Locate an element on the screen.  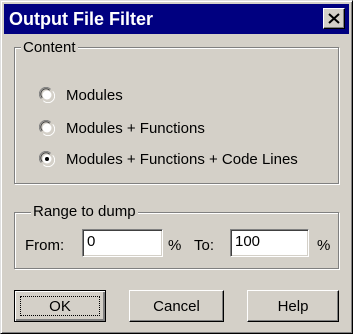
cancel-button: Cancel is located at coordinates (176, 306).